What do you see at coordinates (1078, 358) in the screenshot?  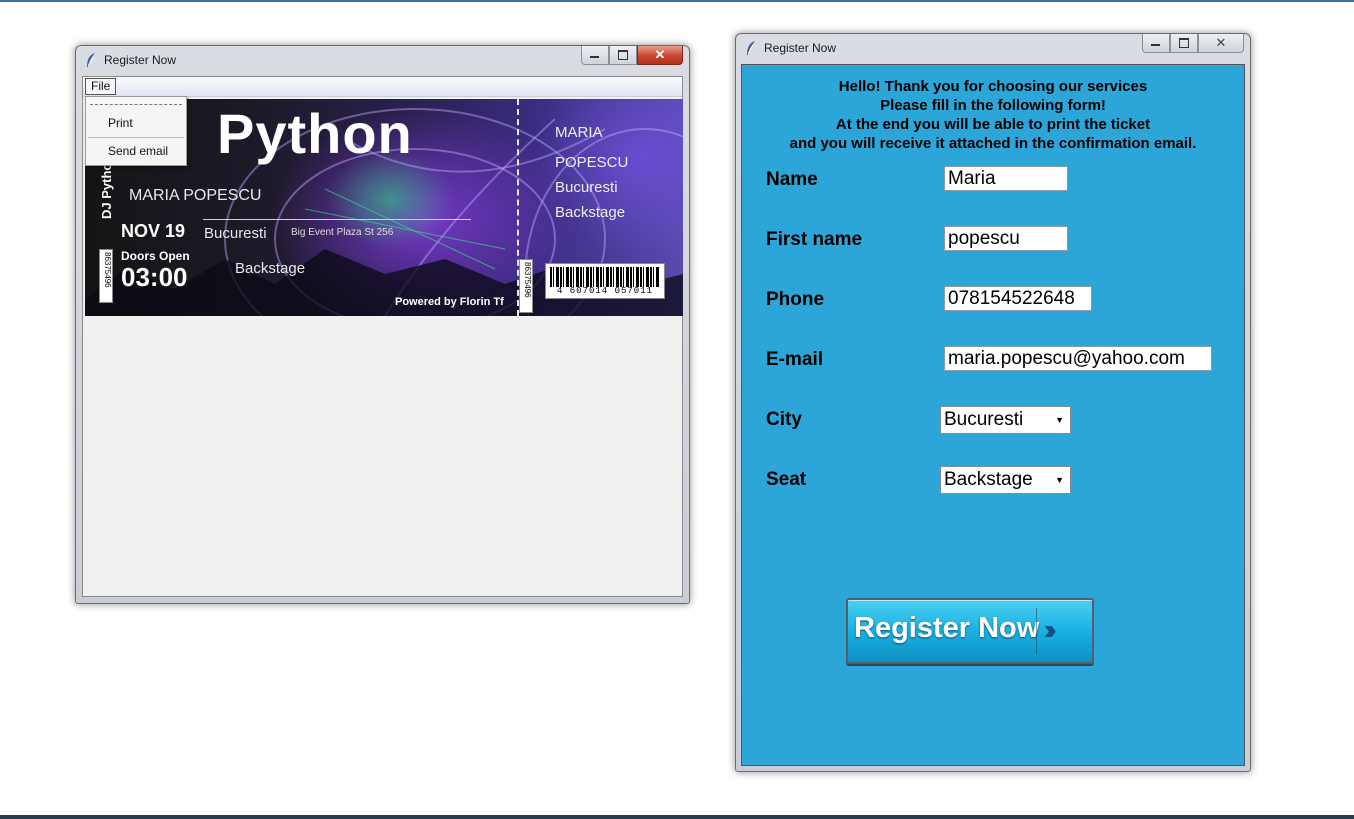 I see `email-field: maria.popescu@yahoo.com` at bounding box center [1078, 358].